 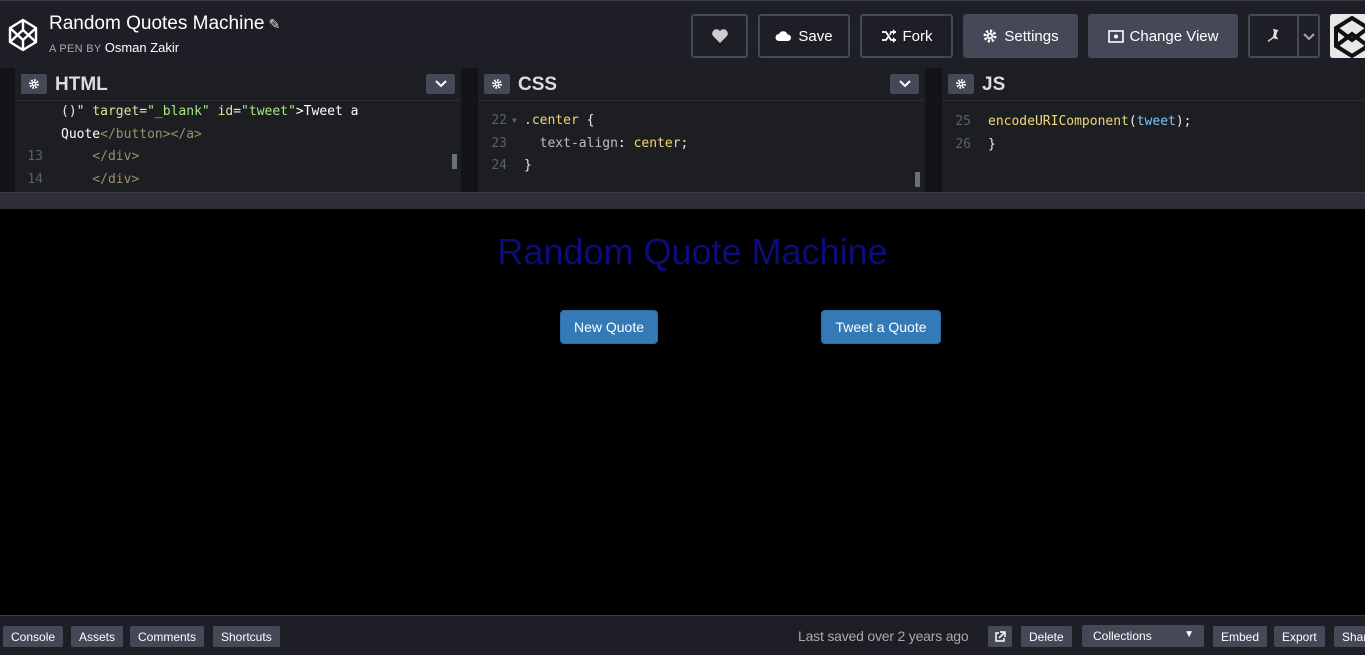 I want to click on fork-icon, so click(x=888, y=36).